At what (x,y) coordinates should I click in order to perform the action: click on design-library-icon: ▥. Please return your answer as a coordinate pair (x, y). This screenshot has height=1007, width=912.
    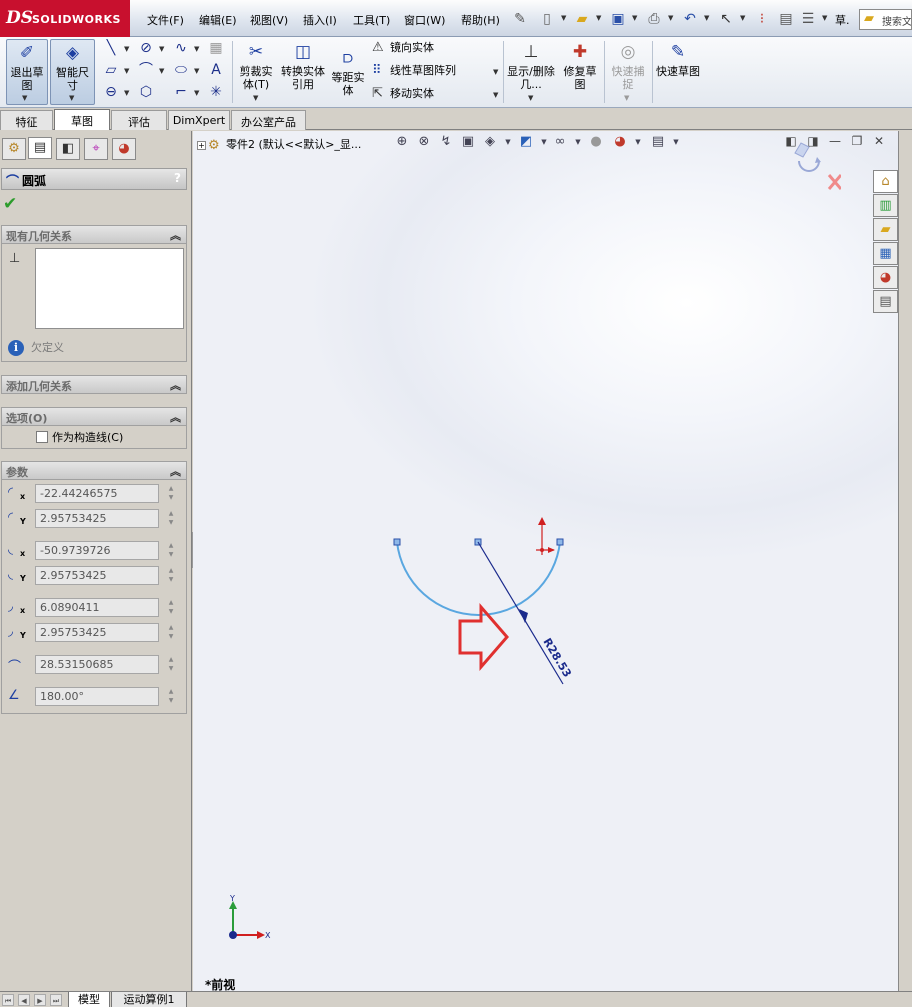
    Looking at the image, I should click on (885, 205).